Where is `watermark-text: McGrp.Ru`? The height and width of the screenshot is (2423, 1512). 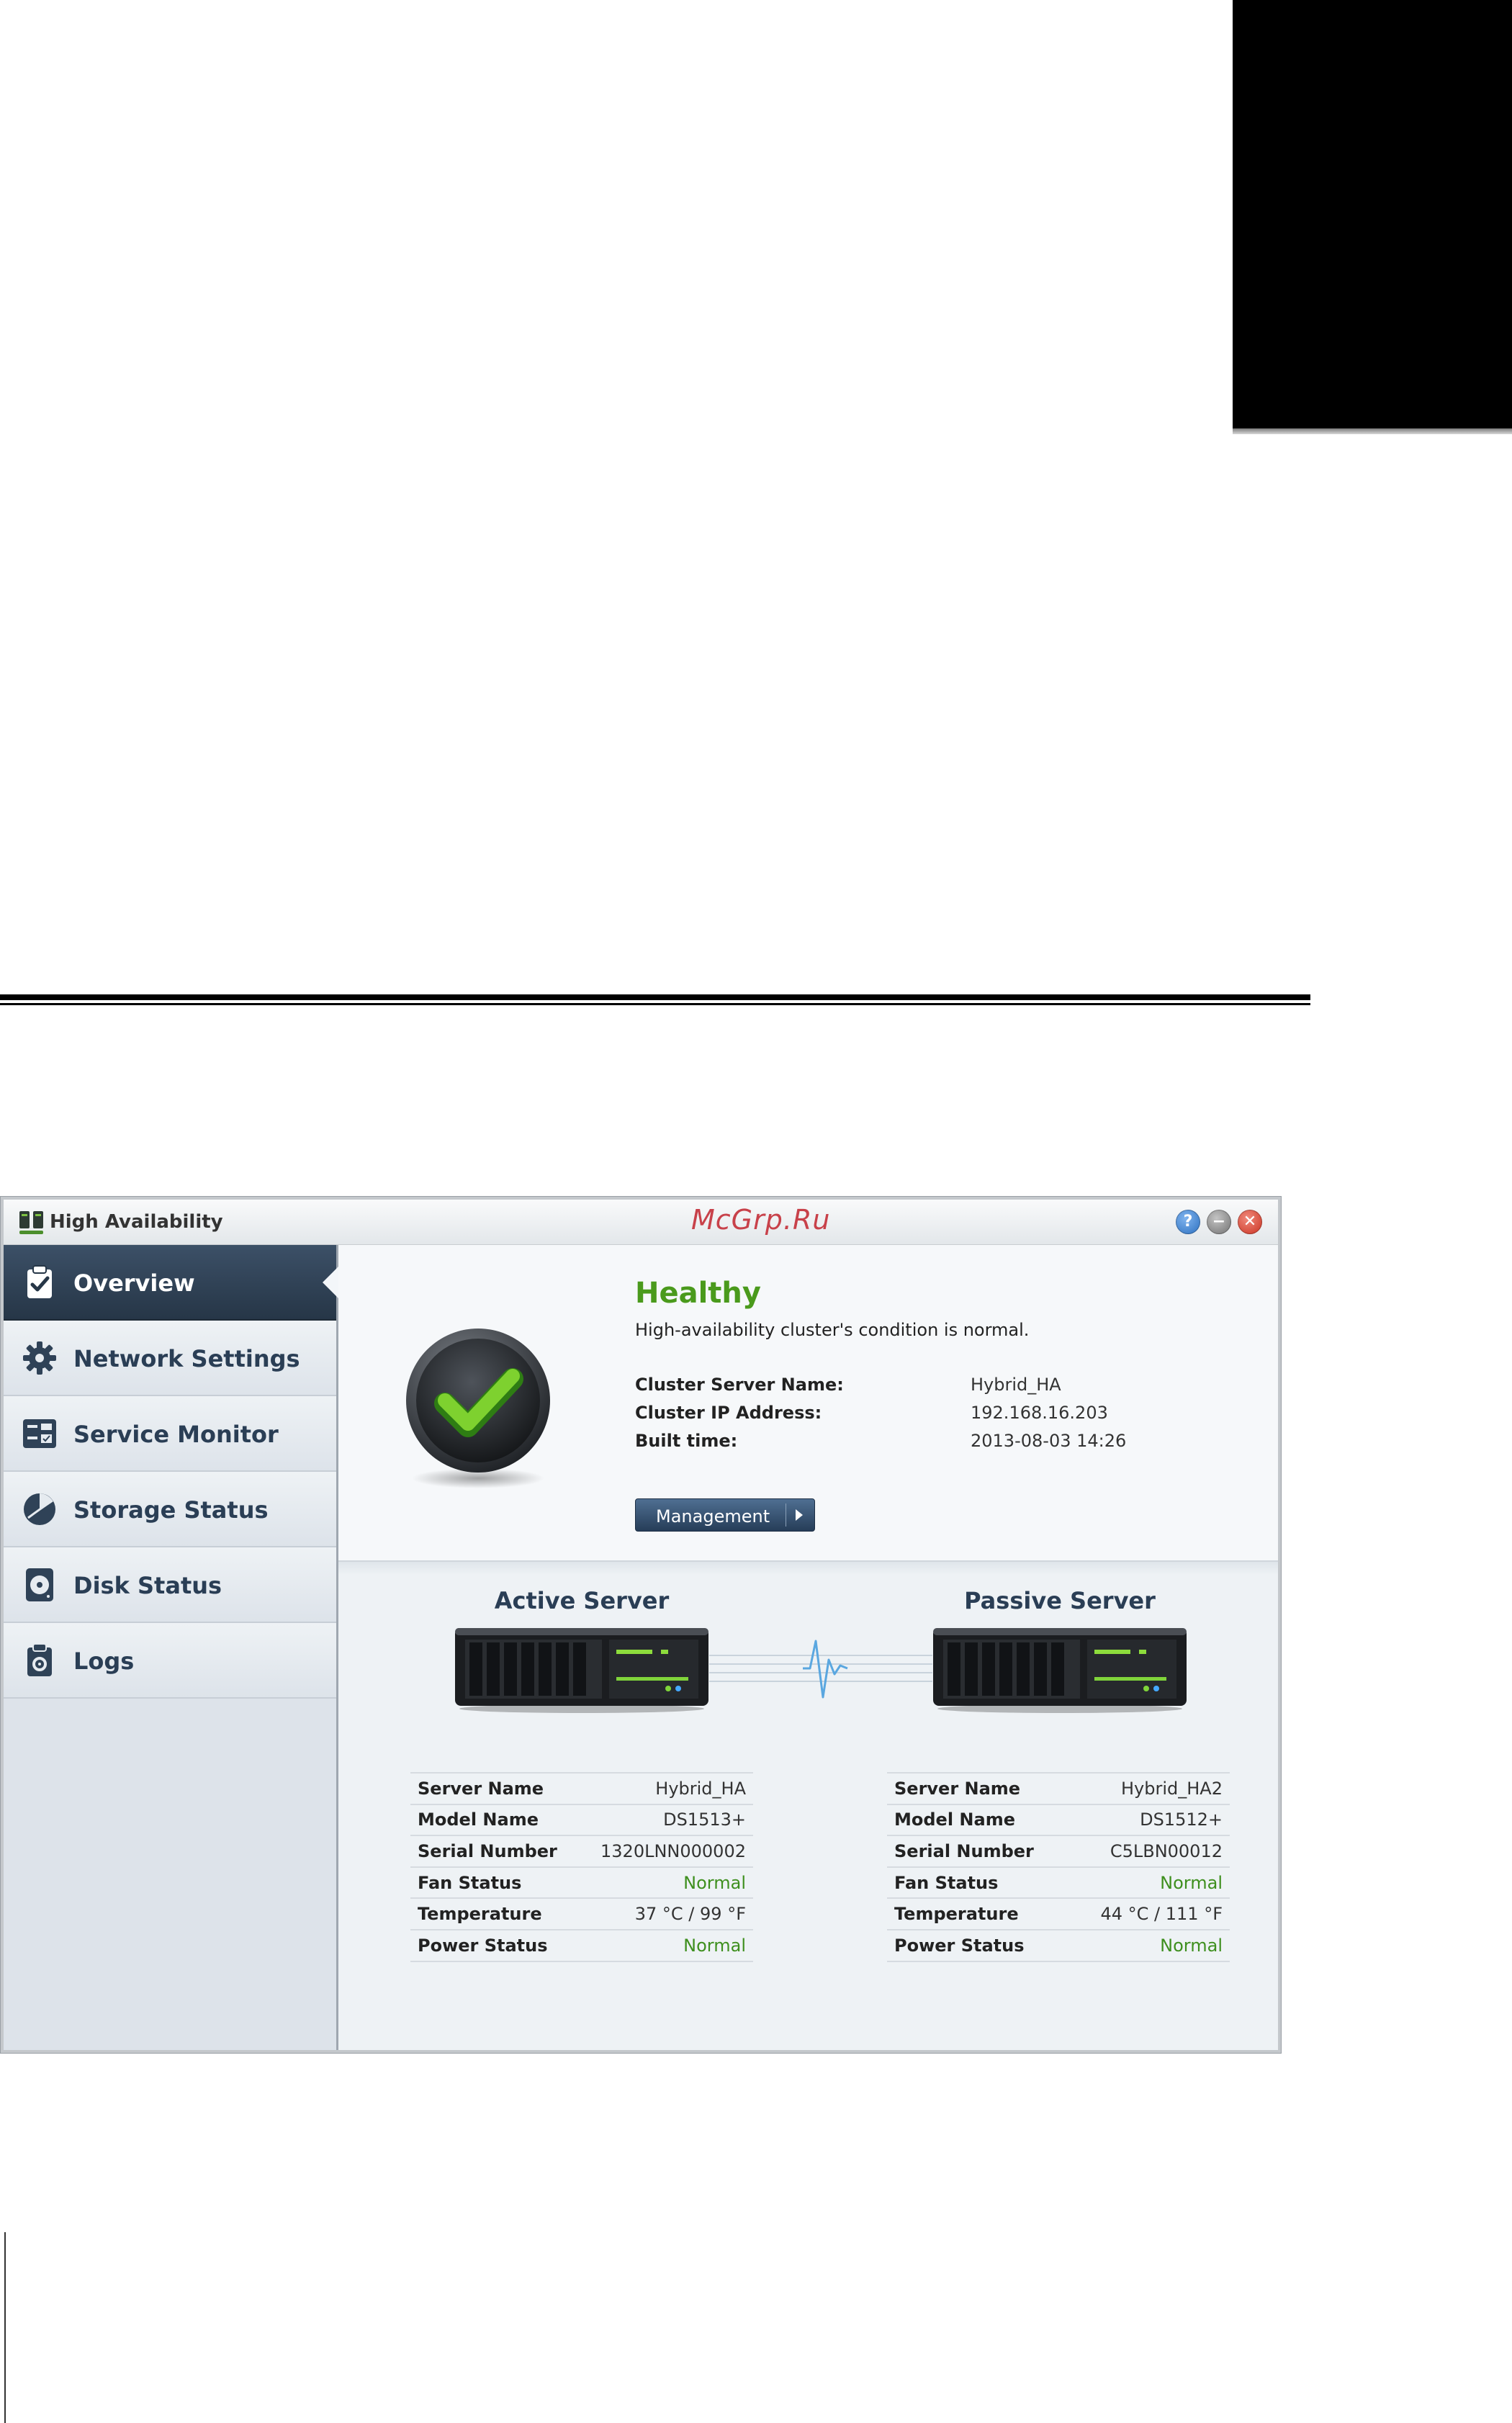
watermark-text: McGrp.Ru is located at coordinates (761, 1220).